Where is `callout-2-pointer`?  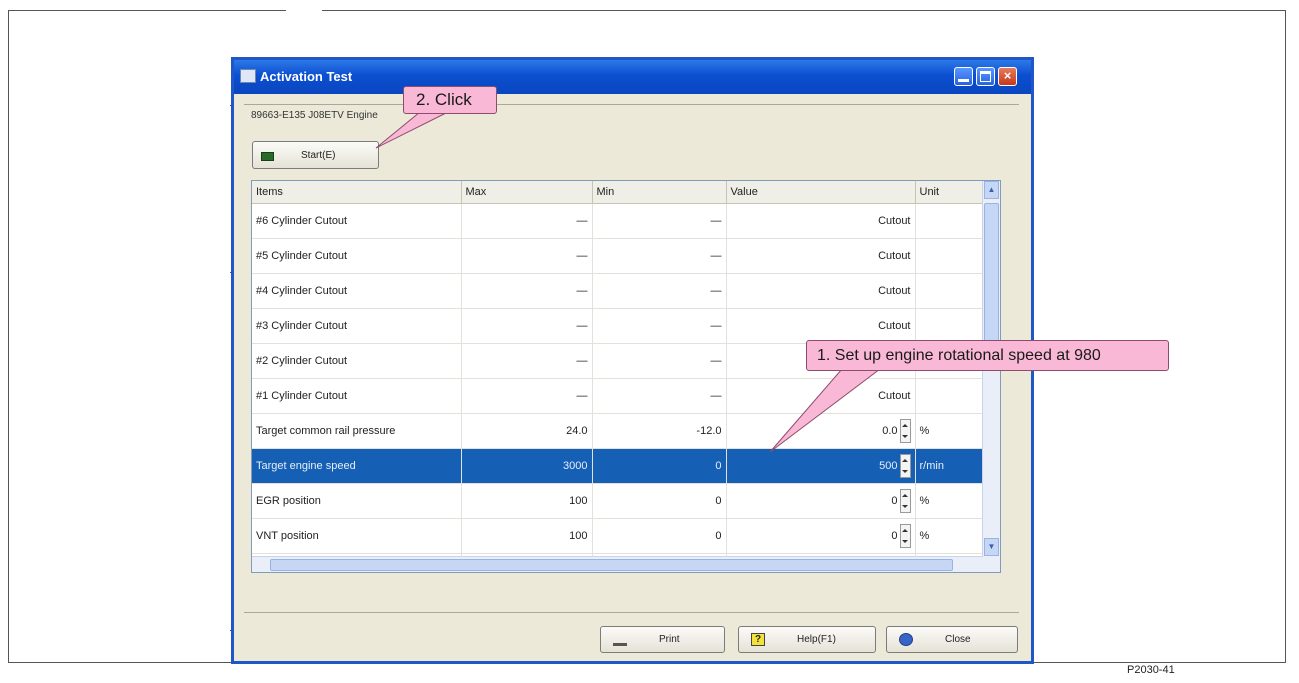
callout-2-pointer is located at coordinates (412, 130).